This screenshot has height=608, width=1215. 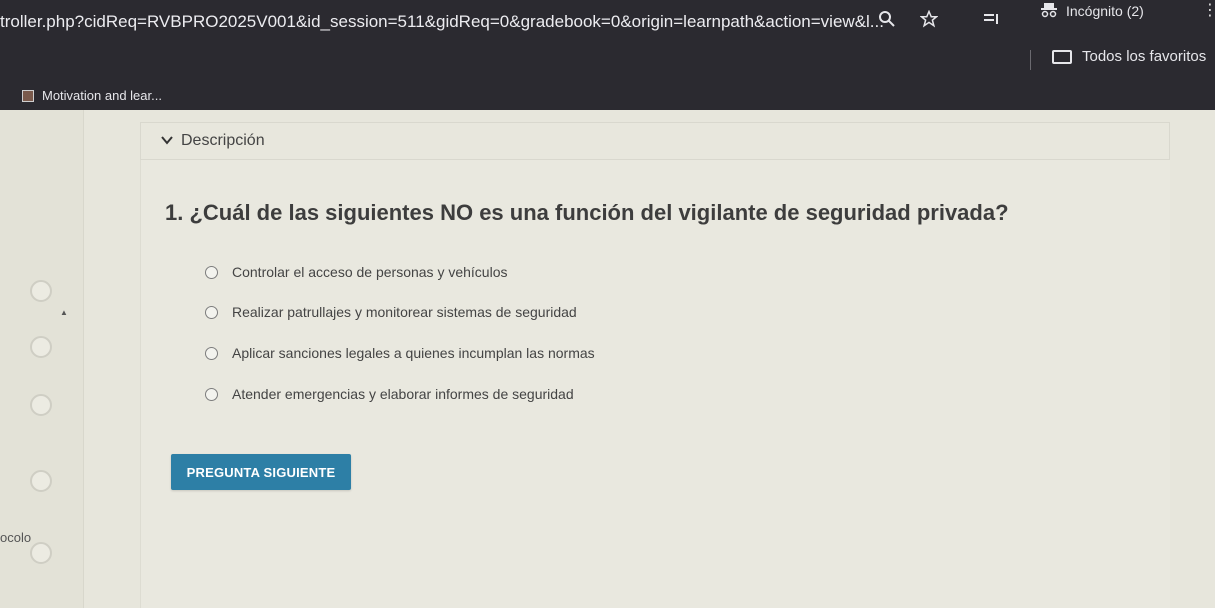 What do you see at coordinates (887, 19) in the screenshot?
I see `search-icon` at bounding box center [887, 19].